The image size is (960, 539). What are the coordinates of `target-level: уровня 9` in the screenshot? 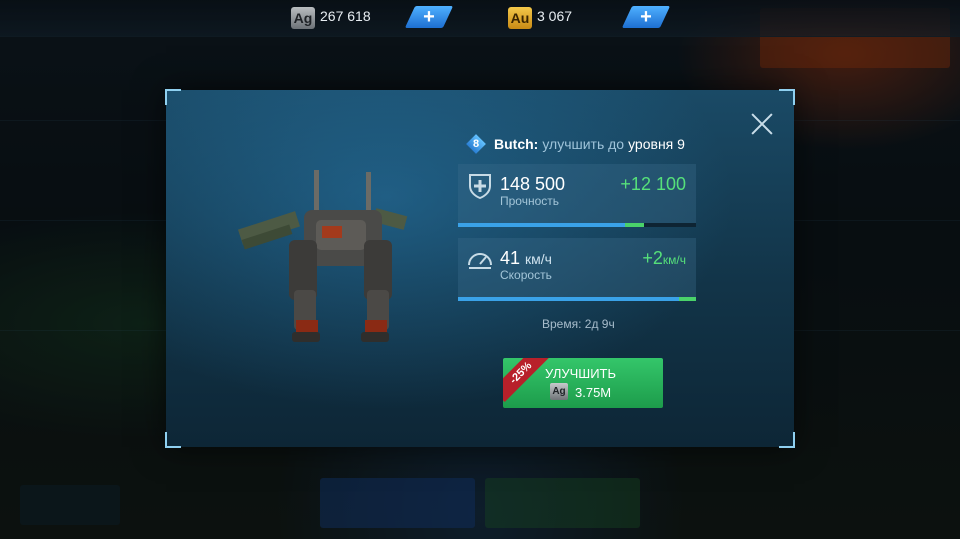 It's located at (656, 144).